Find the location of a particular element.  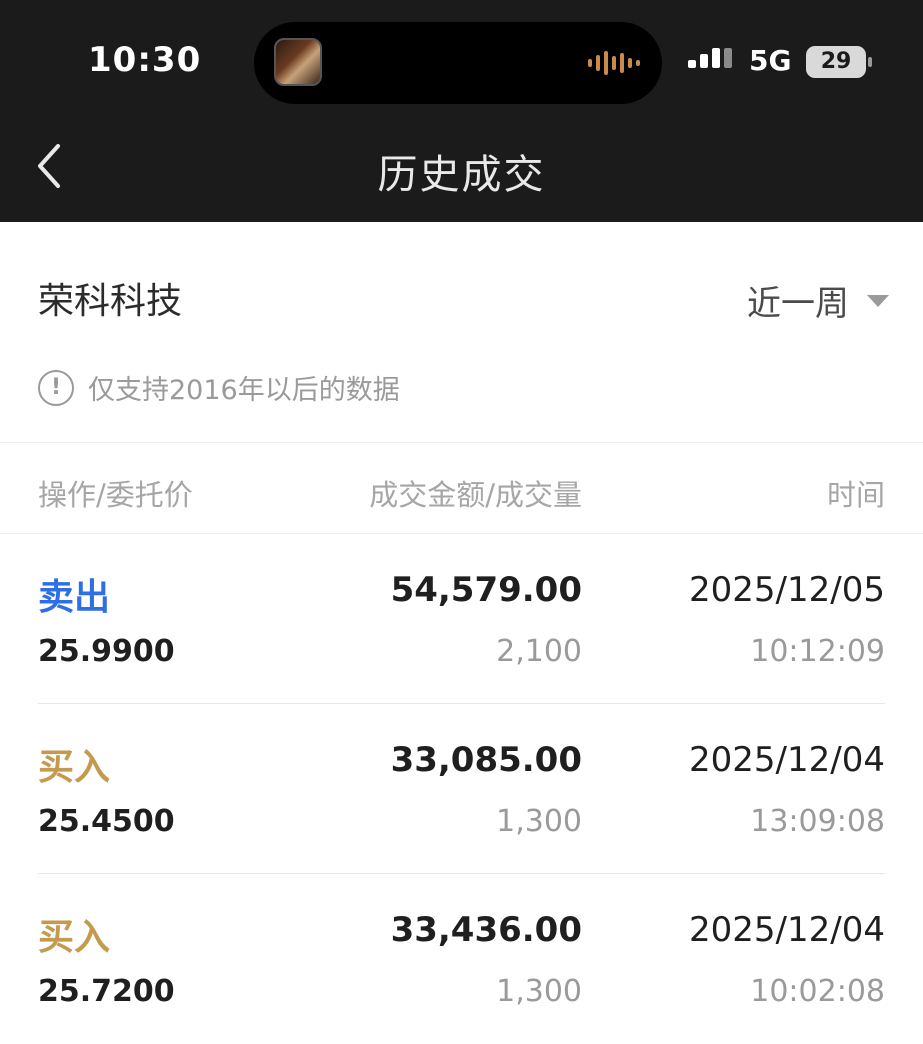

column-header-time: 时间 is located at coordinates (855, 495).